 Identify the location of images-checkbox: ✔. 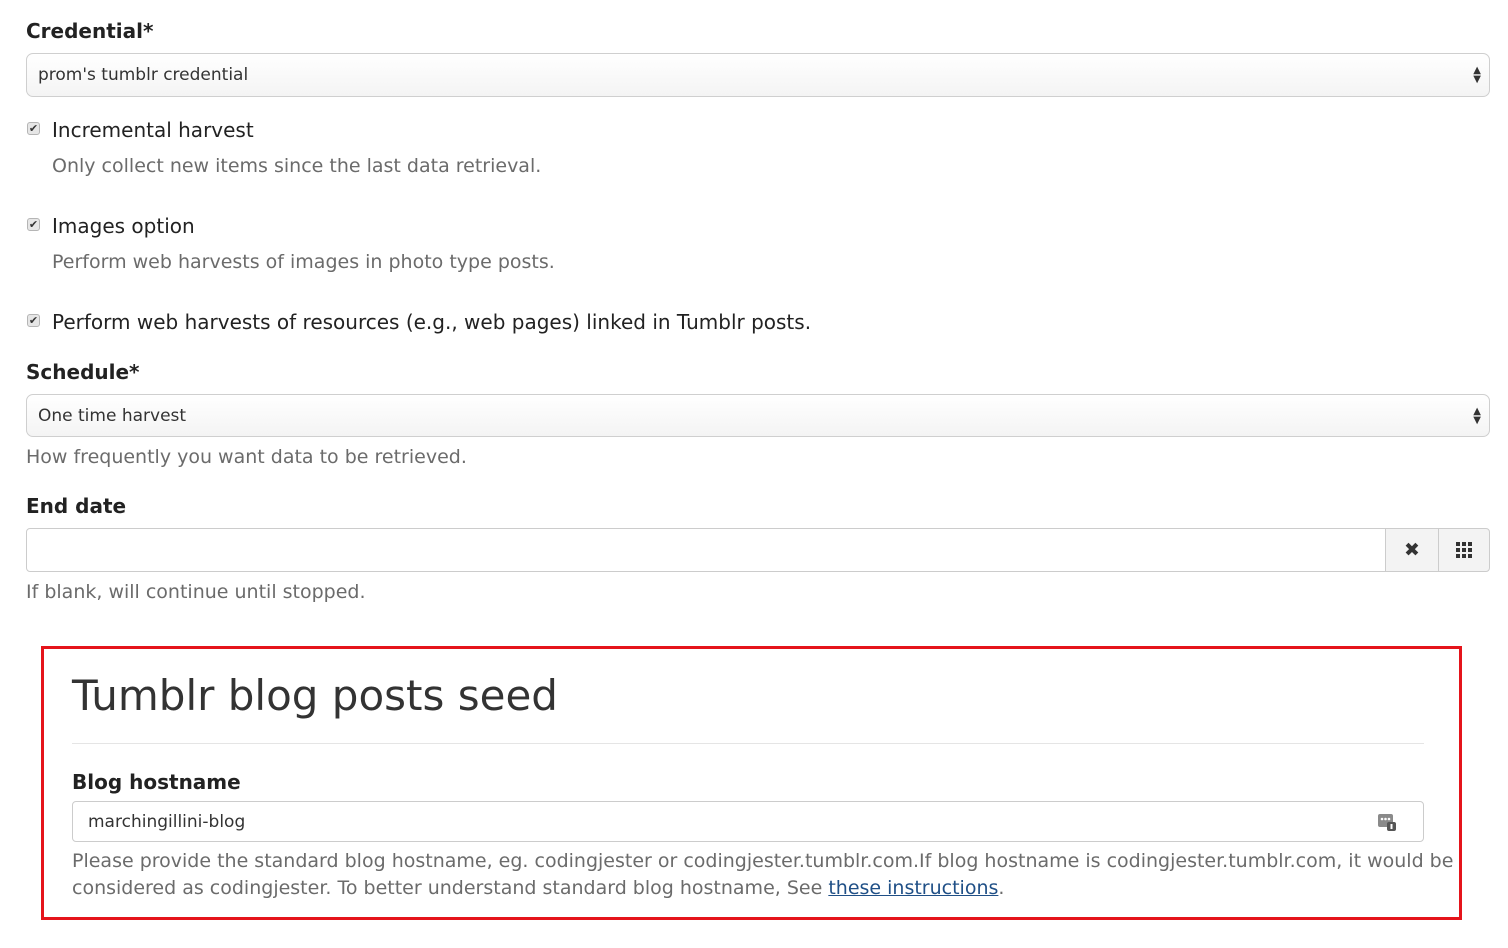
(33, 224).